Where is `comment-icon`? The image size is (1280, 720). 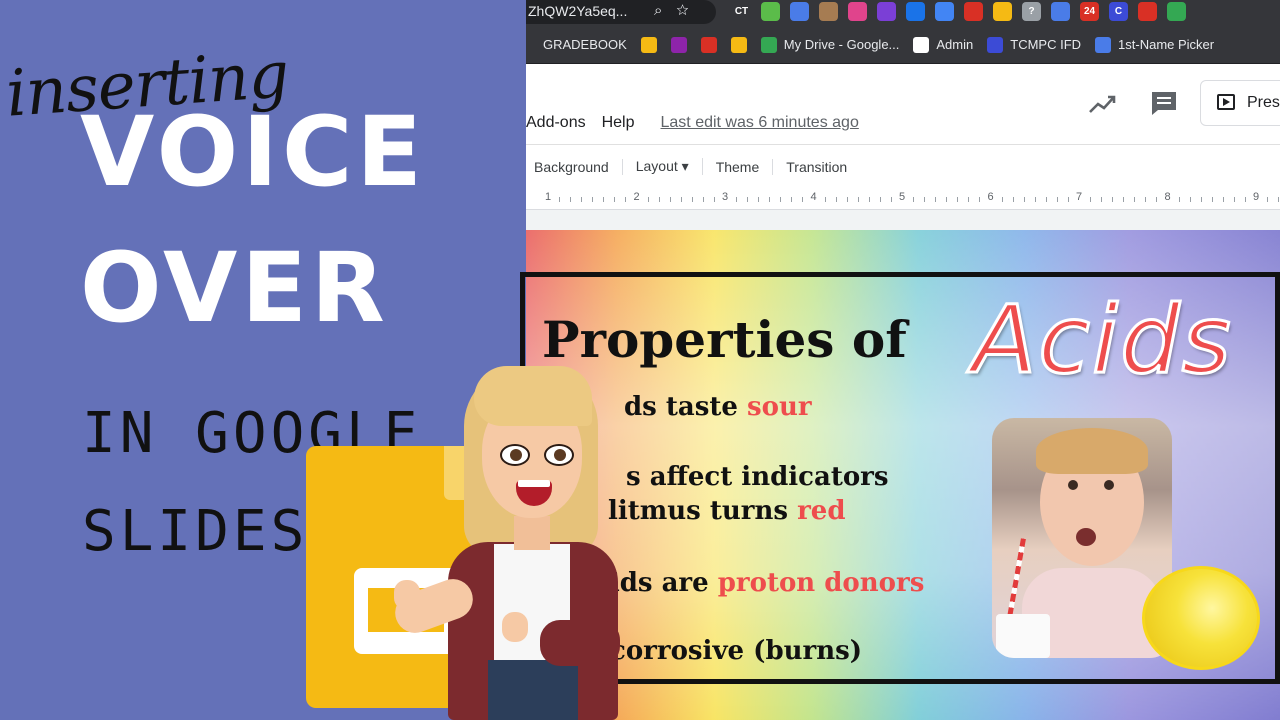 comment-icon is located at coordinates (1164, 103).